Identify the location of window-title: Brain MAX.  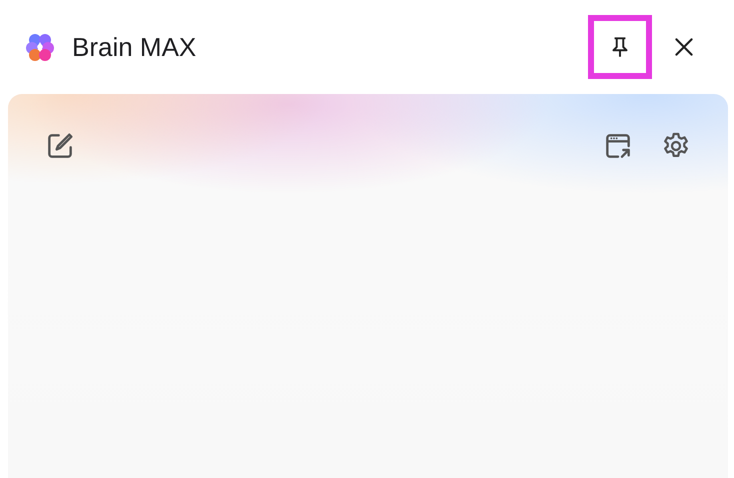
(134, 47).